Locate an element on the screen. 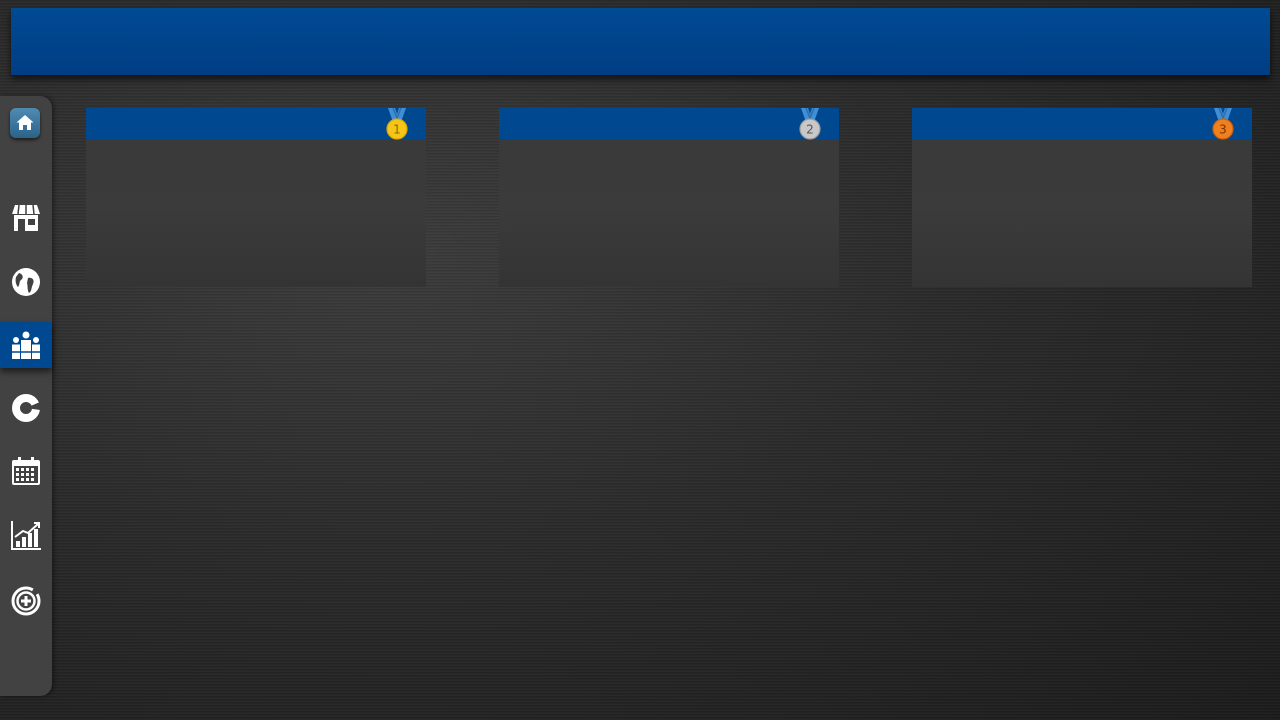 The height and width of the screenshot is (720, 1280). medal-rank: 3 is located at coordinates (1223, 130).